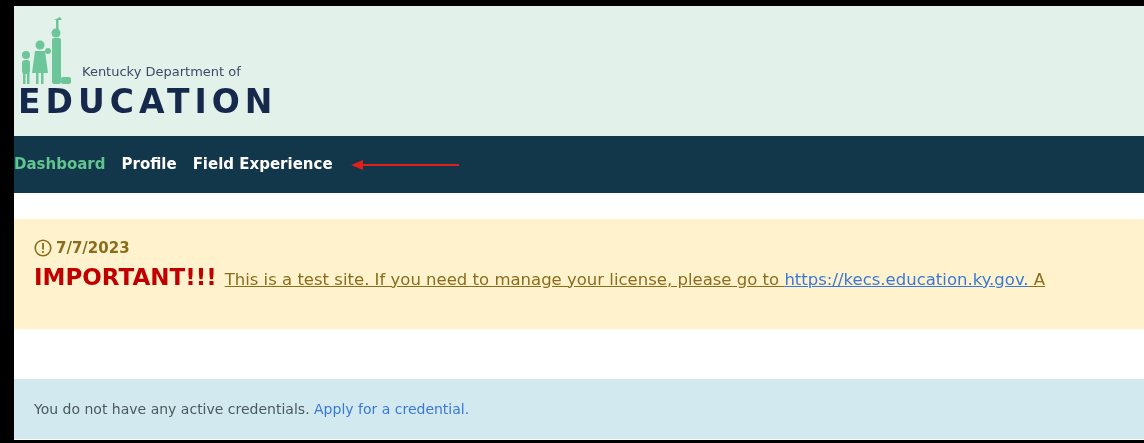 The image size is (1144, 443). What do you see at coordinates (161, 71) in the screenshot?
I see `logo-subtitle: Kentucky Department of` at bounding box center [161, 71].